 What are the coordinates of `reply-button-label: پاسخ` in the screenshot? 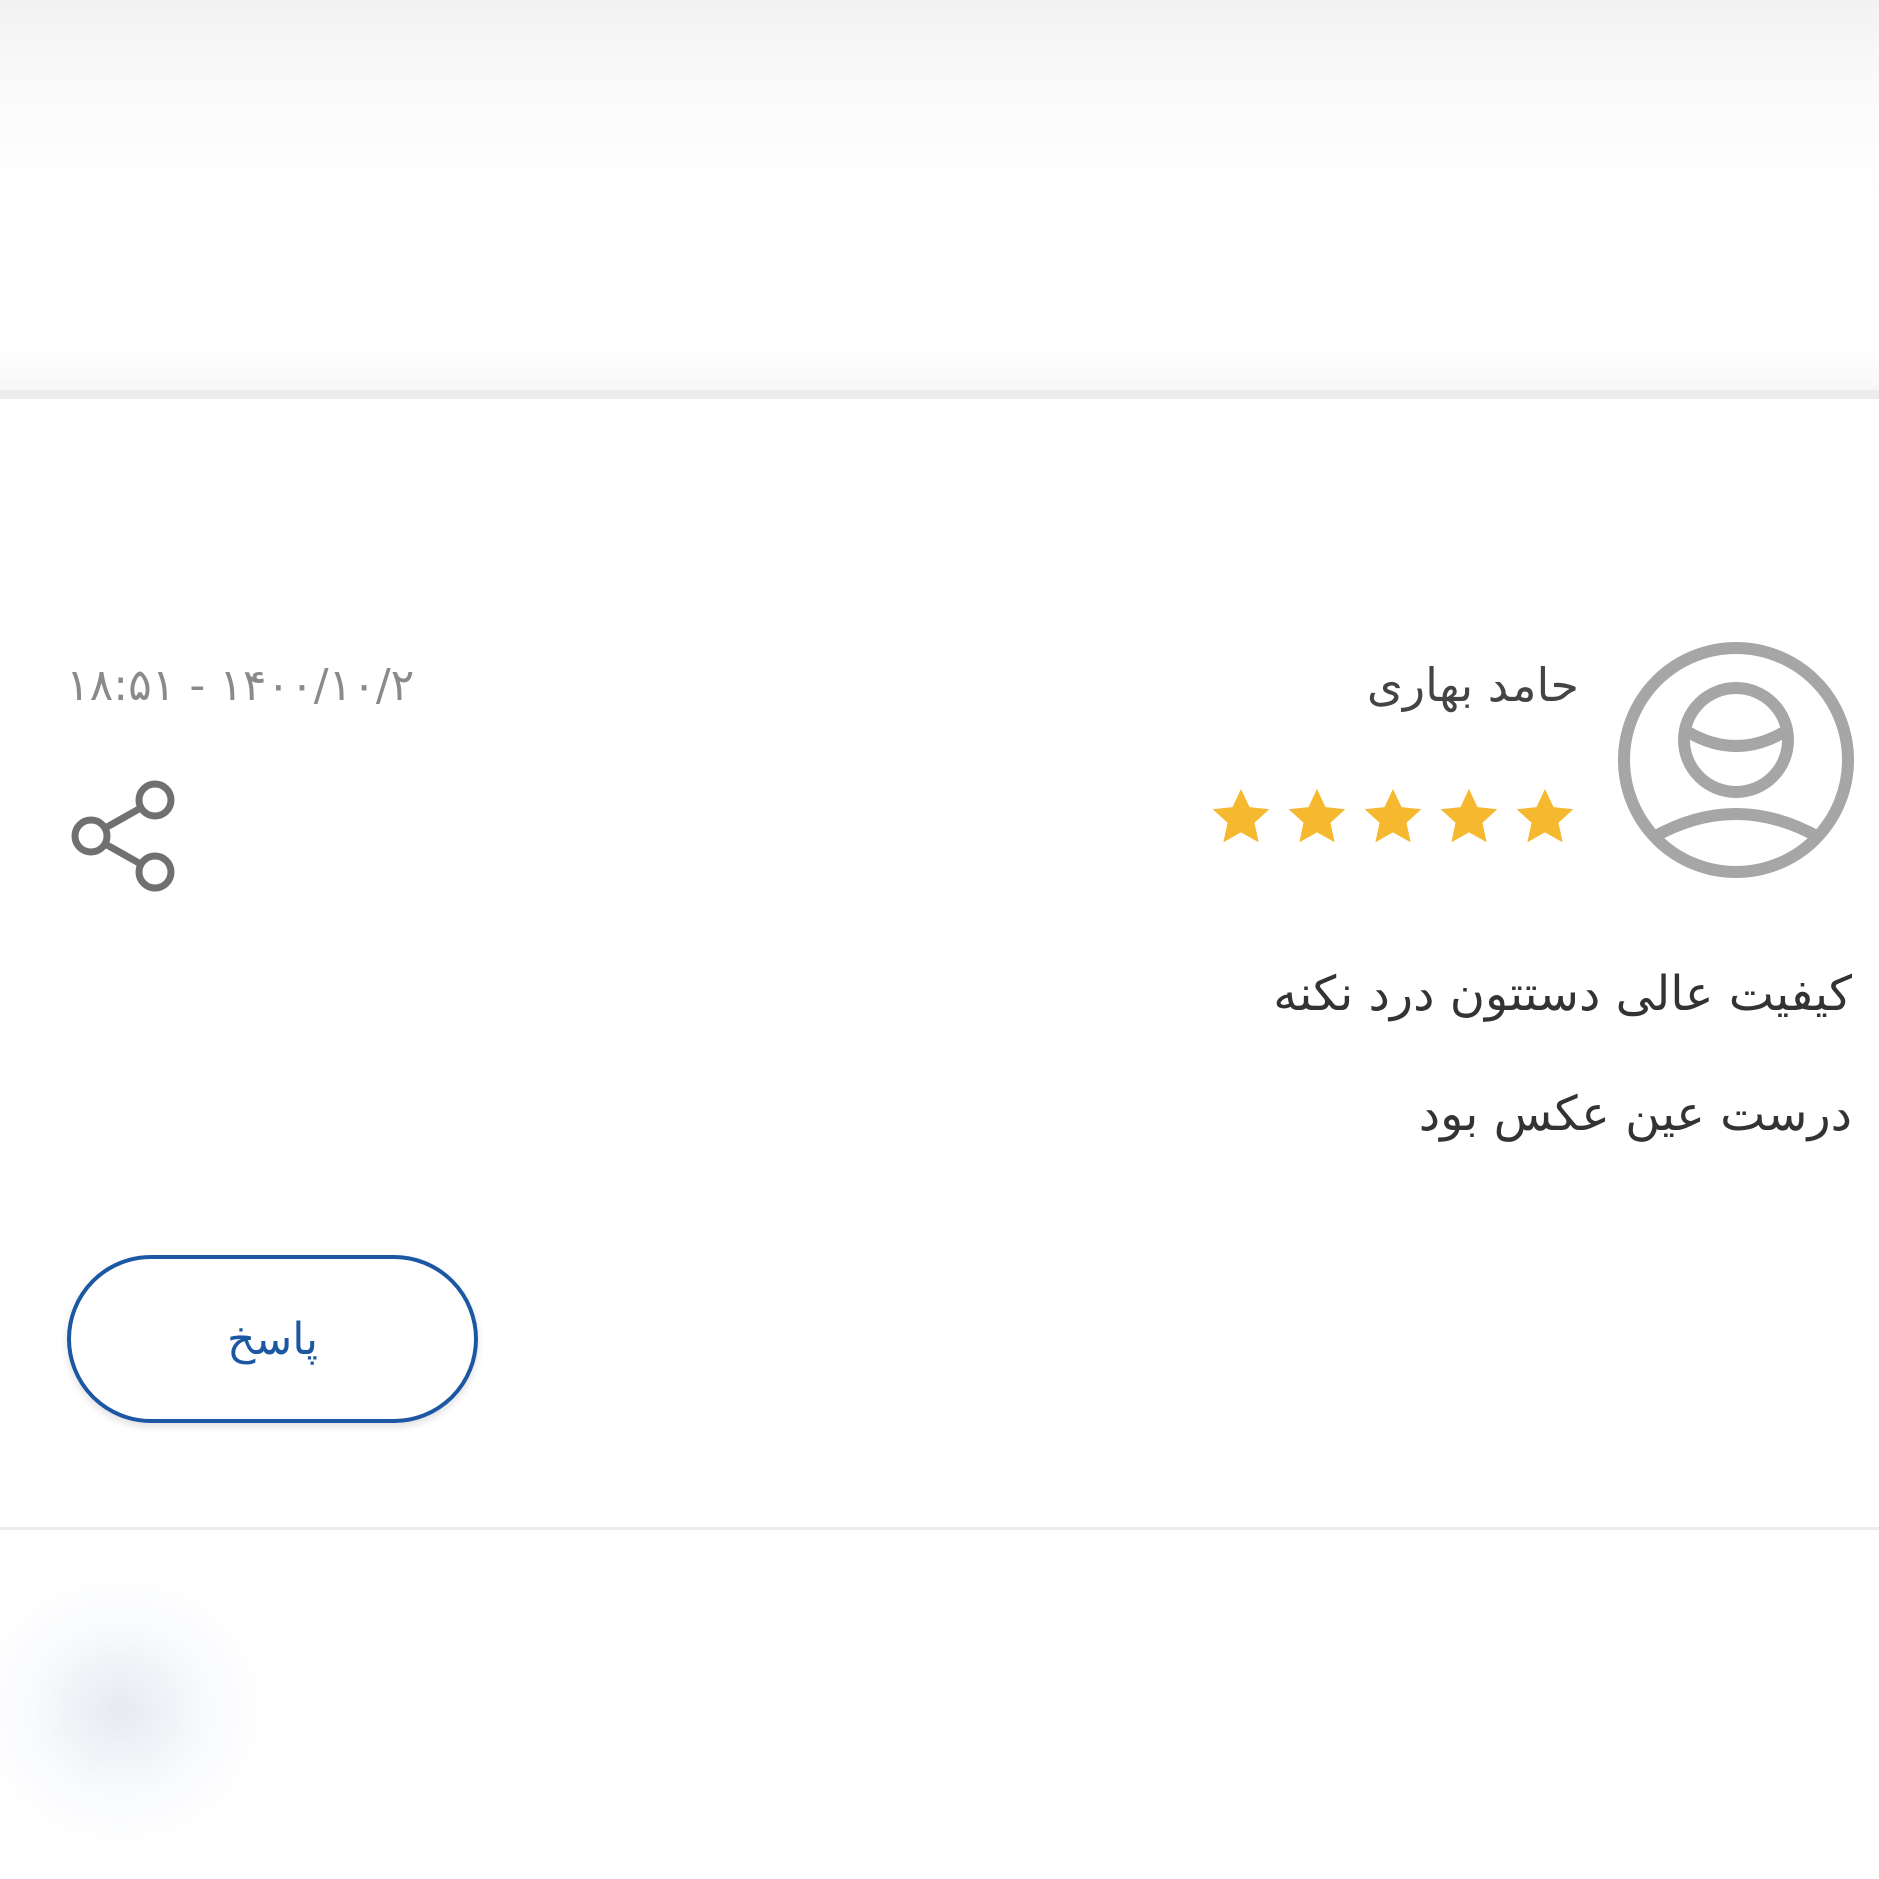 It's located at (272, 1339).